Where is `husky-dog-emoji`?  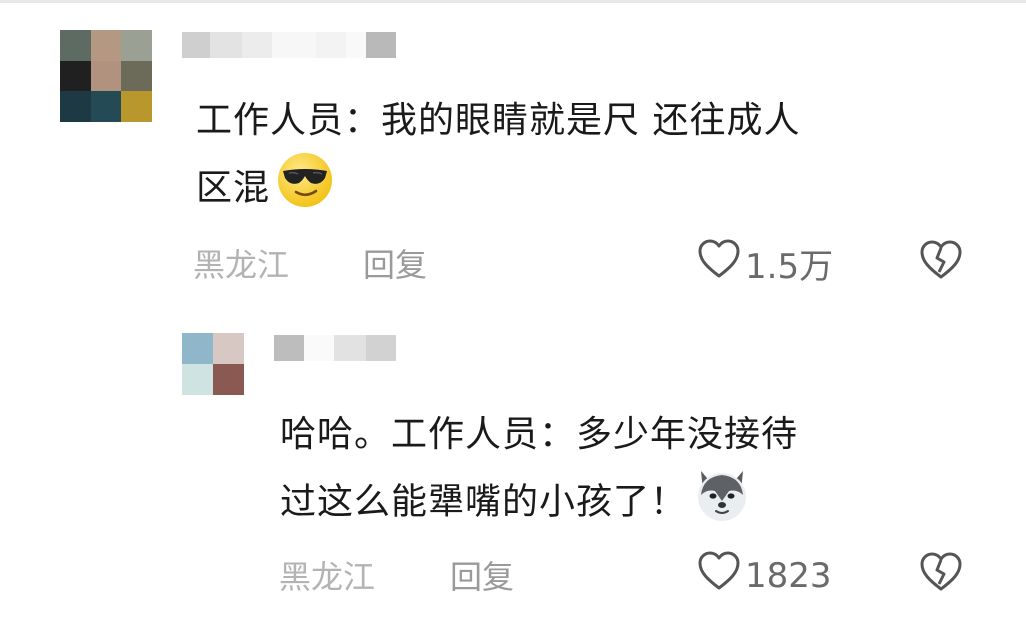
husky-dog-emoji is located at coordinates (722, 503).